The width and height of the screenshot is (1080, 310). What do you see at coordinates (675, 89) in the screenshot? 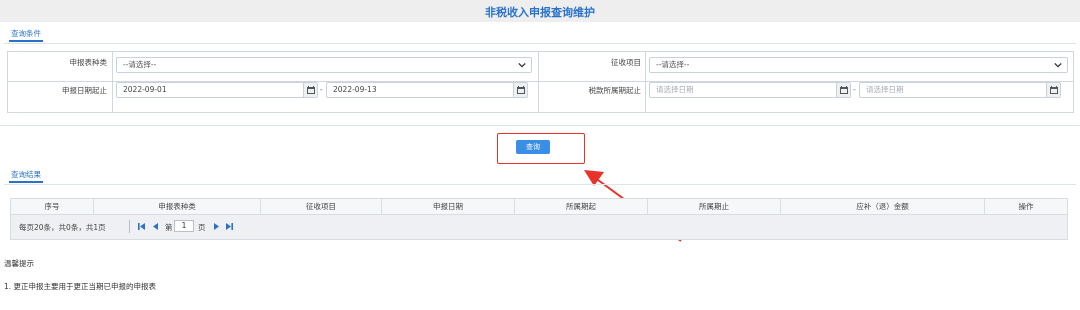
I see `tax-period-start-placeholder: 请选择日期` at bounding box center [675, 89].